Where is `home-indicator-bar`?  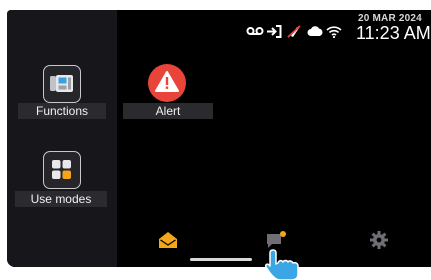
home-indicator-bar is located at coordinates (221, 259).